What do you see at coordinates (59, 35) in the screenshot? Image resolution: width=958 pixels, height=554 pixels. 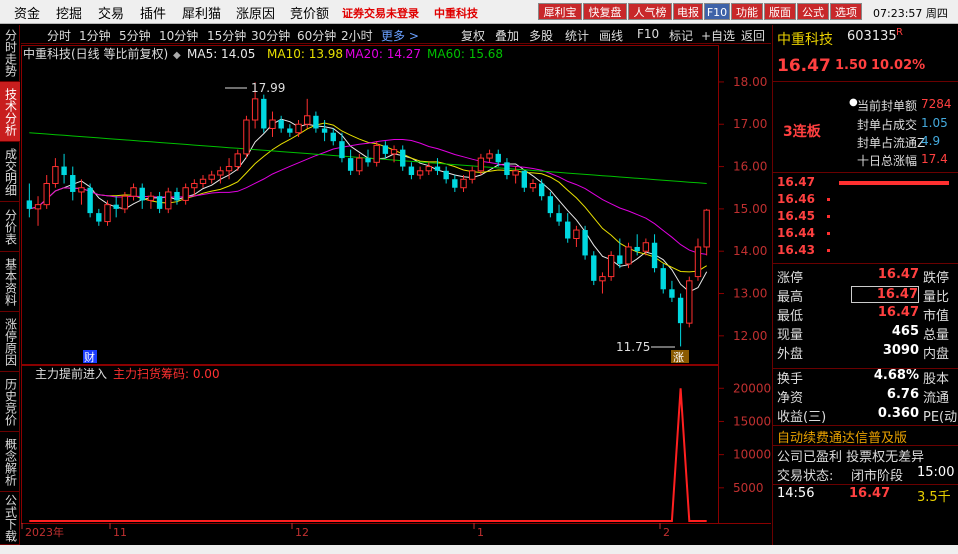 I see `period-intraday: 分时` at bounding box center [59, 35].